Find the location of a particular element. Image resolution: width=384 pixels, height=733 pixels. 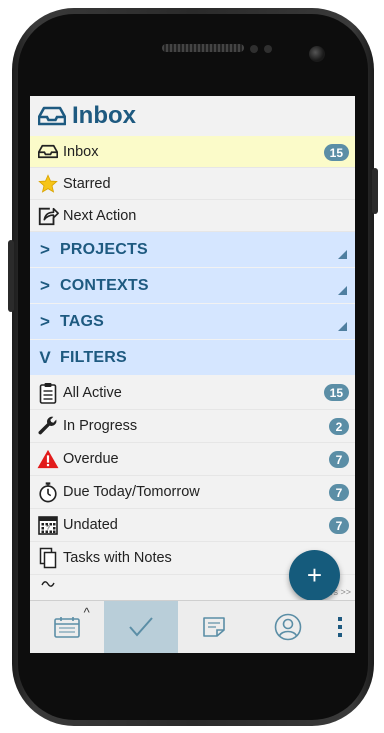

overflow-menu-button is located at coordinates (340, 627).